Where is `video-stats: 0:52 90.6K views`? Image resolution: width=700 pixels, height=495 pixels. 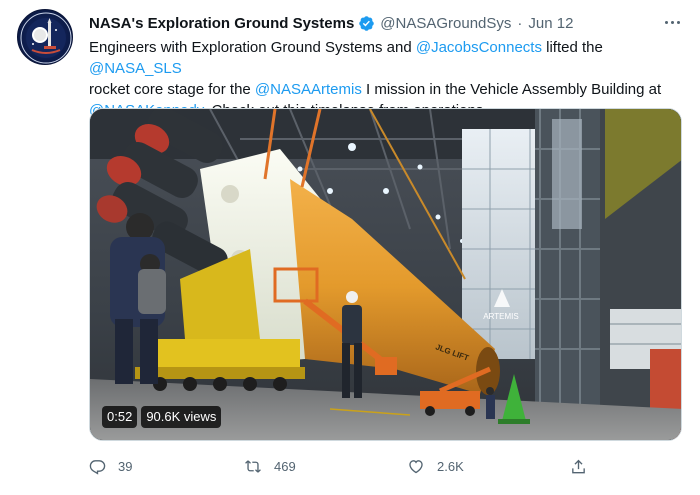
video-stats: 0:52 90.6K views is located at coordinates (162, 417).